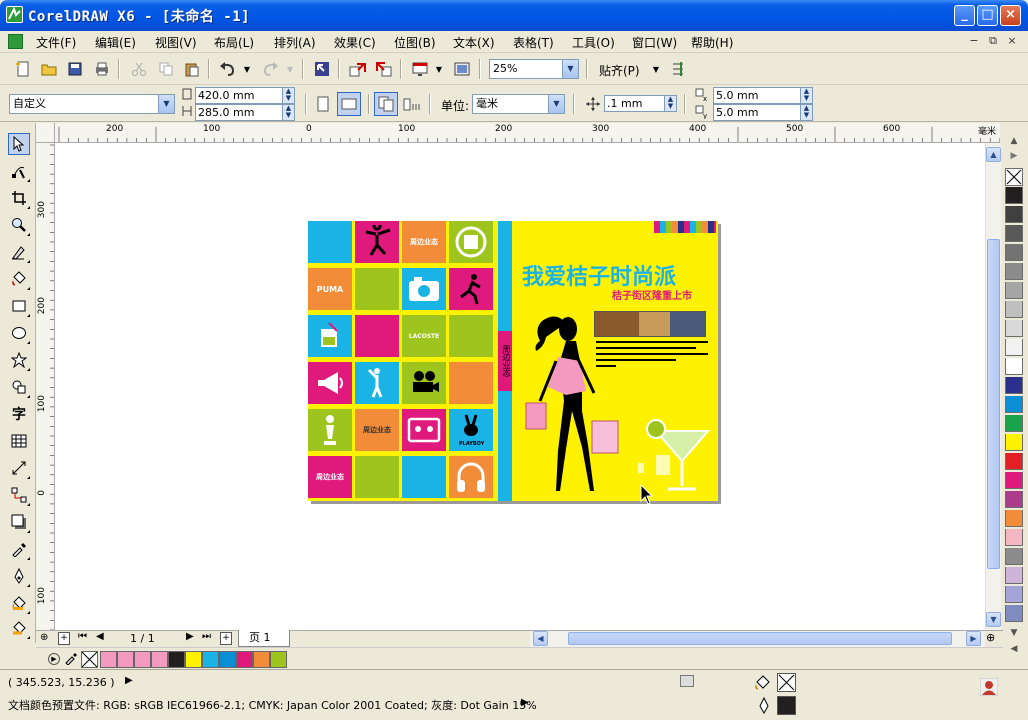 Image resolution: width=1028 pixels, height=720 pixels. I want to click on menu-layout: 布局(L), so click(234, 42).